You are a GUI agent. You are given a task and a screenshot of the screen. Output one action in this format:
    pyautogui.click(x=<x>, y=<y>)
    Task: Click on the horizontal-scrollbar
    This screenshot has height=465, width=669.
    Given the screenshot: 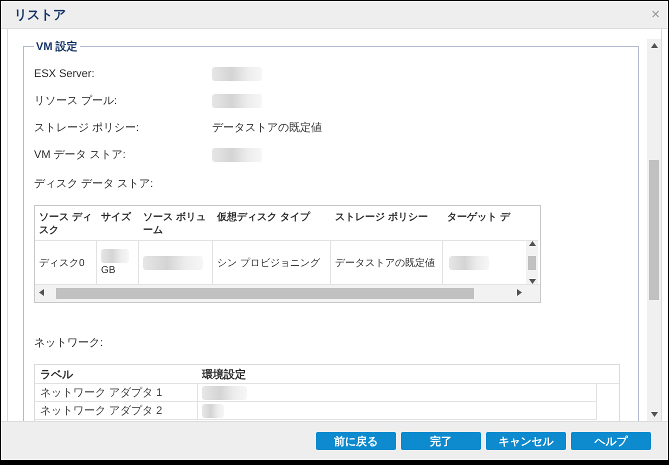 What is the action you would take?
    pyautogui.click(x=287, y=293)
    